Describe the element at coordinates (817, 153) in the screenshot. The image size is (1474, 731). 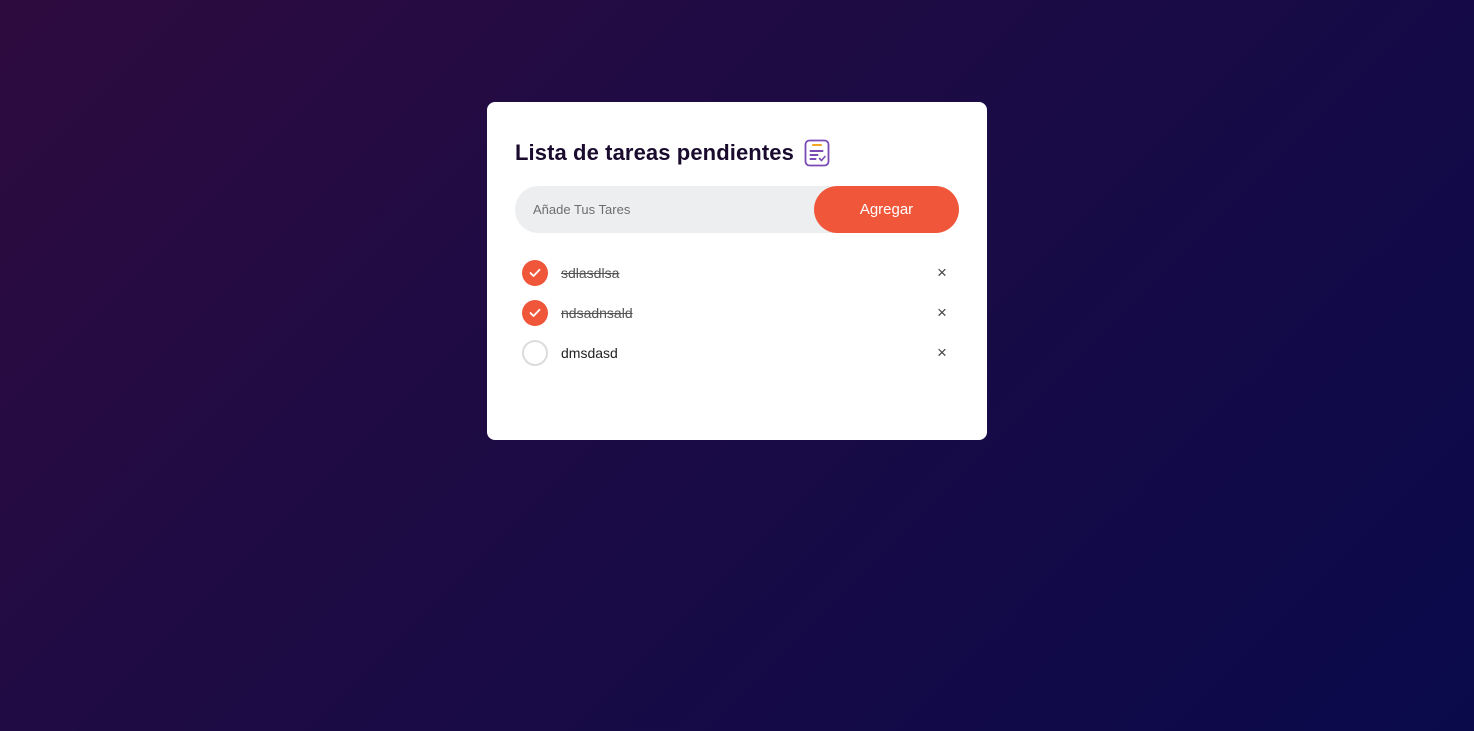
I see `checklist-icon` at that location.